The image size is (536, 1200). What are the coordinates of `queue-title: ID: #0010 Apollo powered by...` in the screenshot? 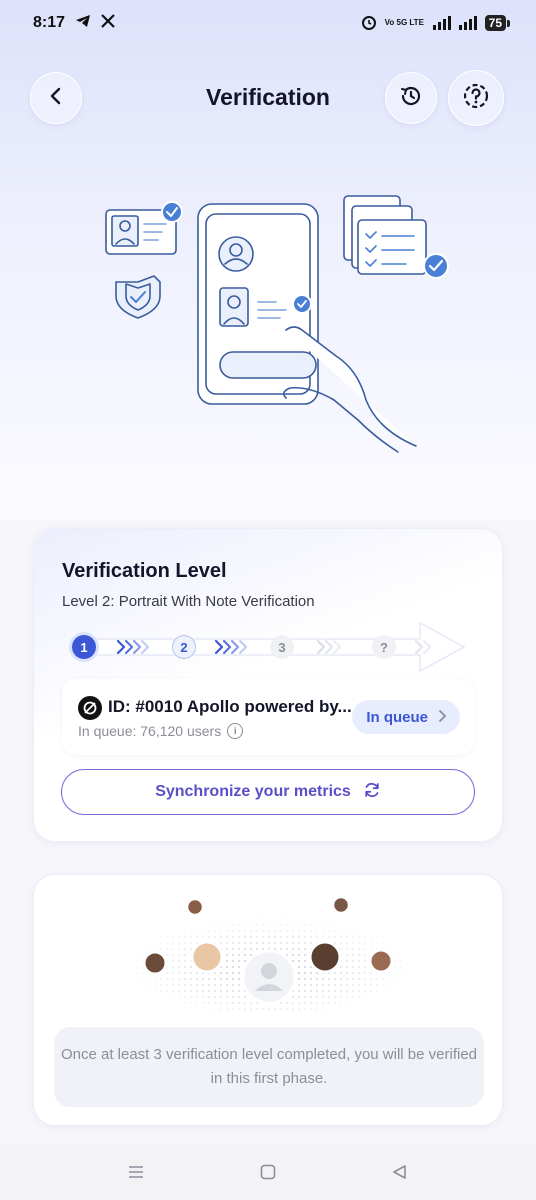 It's located at (230, 706).